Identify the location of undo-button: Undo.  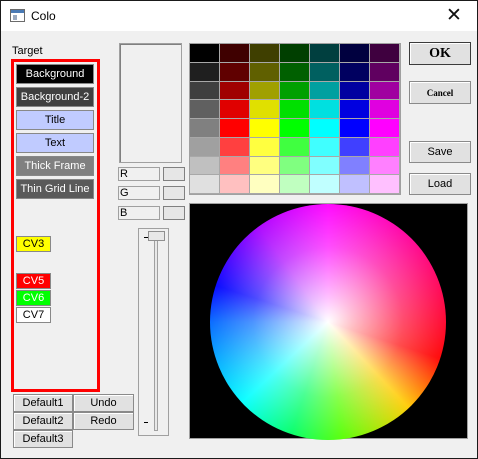
(103, 403).